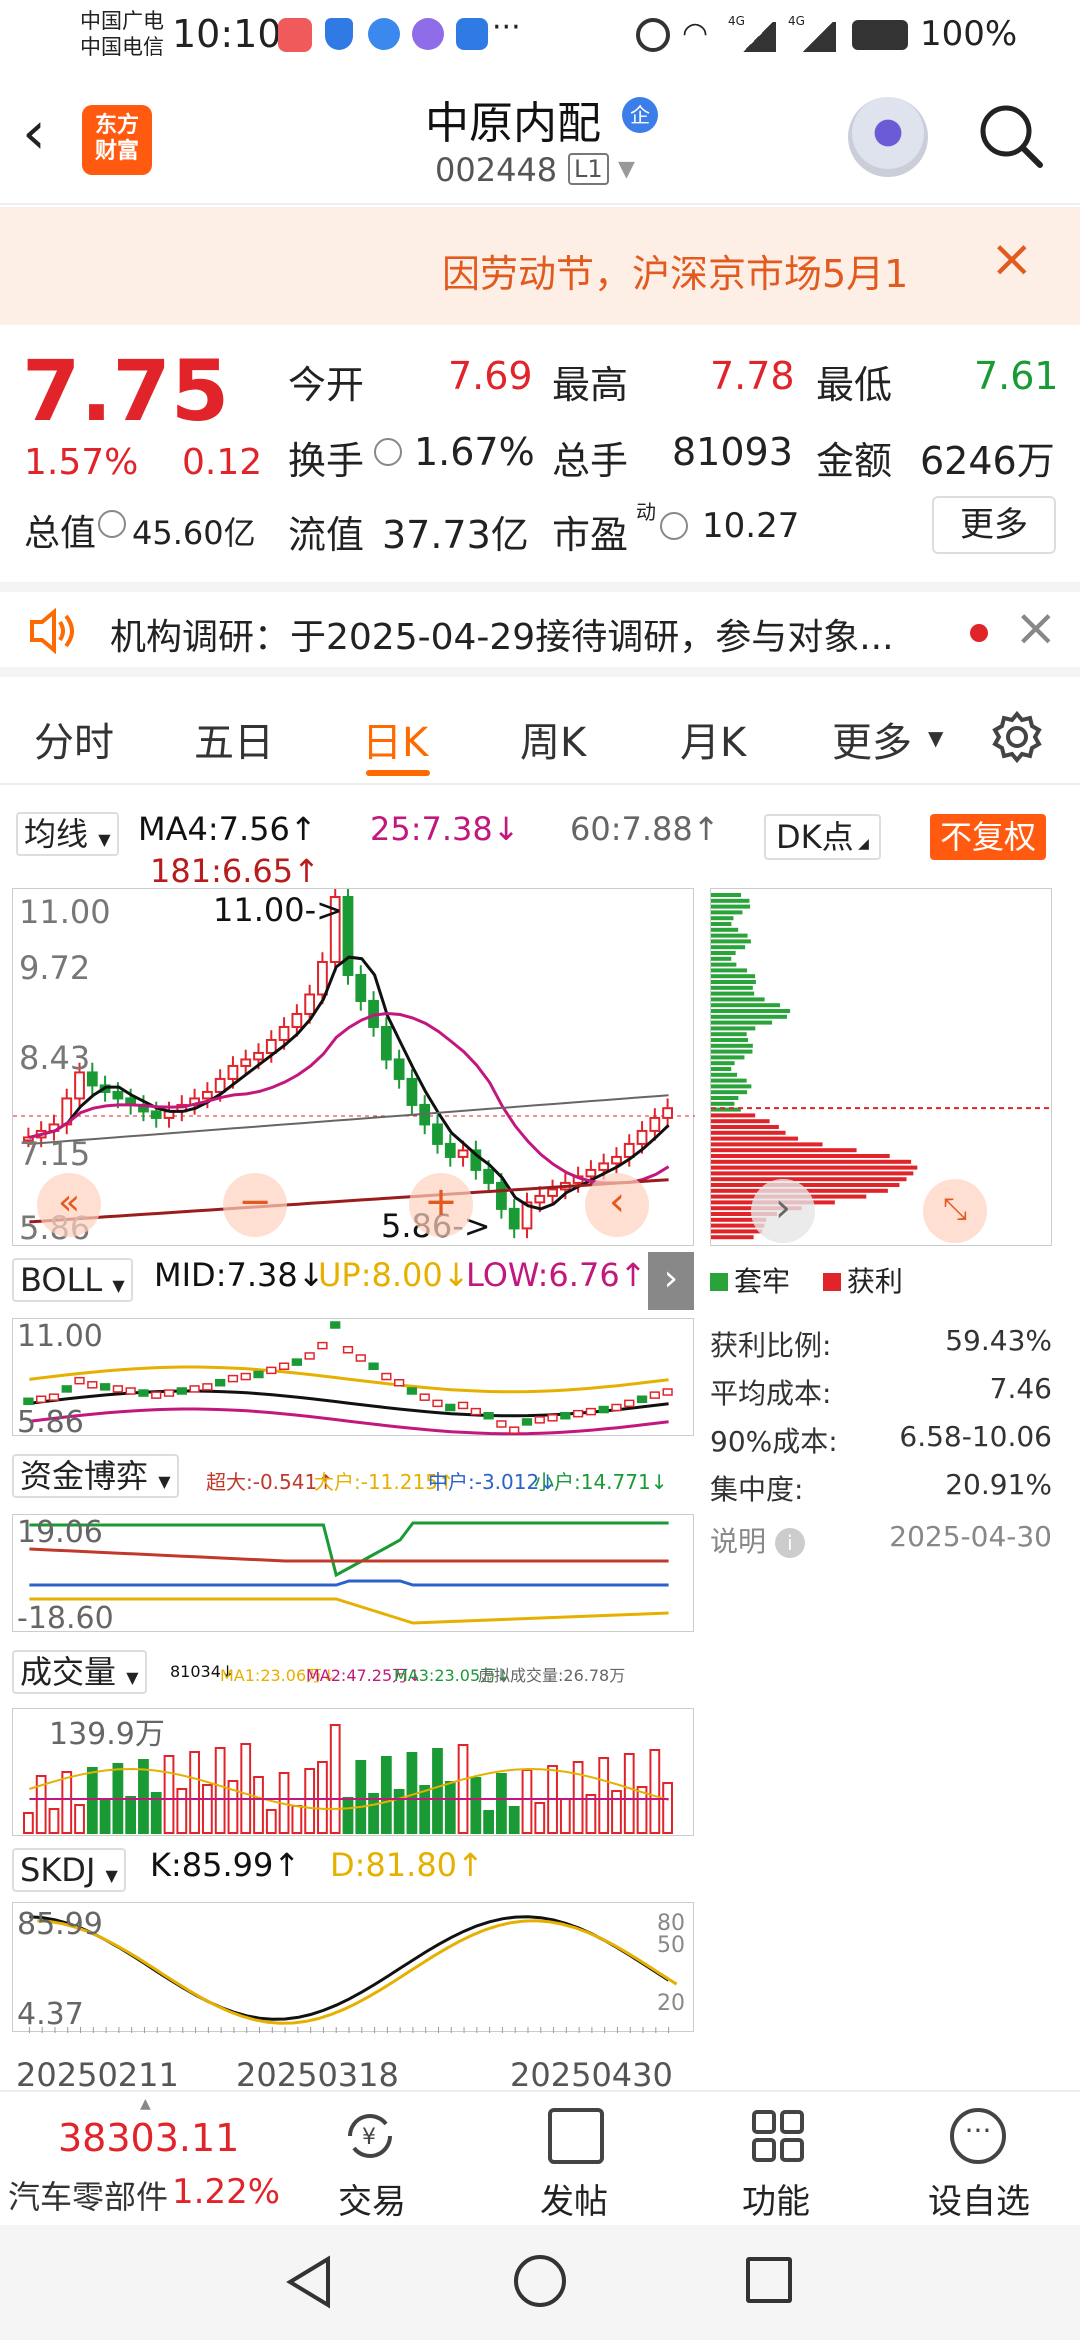 The width and height of the screenshot is (1080, 2340). What do you see at coordinates (732, 452) in the screenshot?
I see `volume-value: 81093` at bounding box center [732, 452].